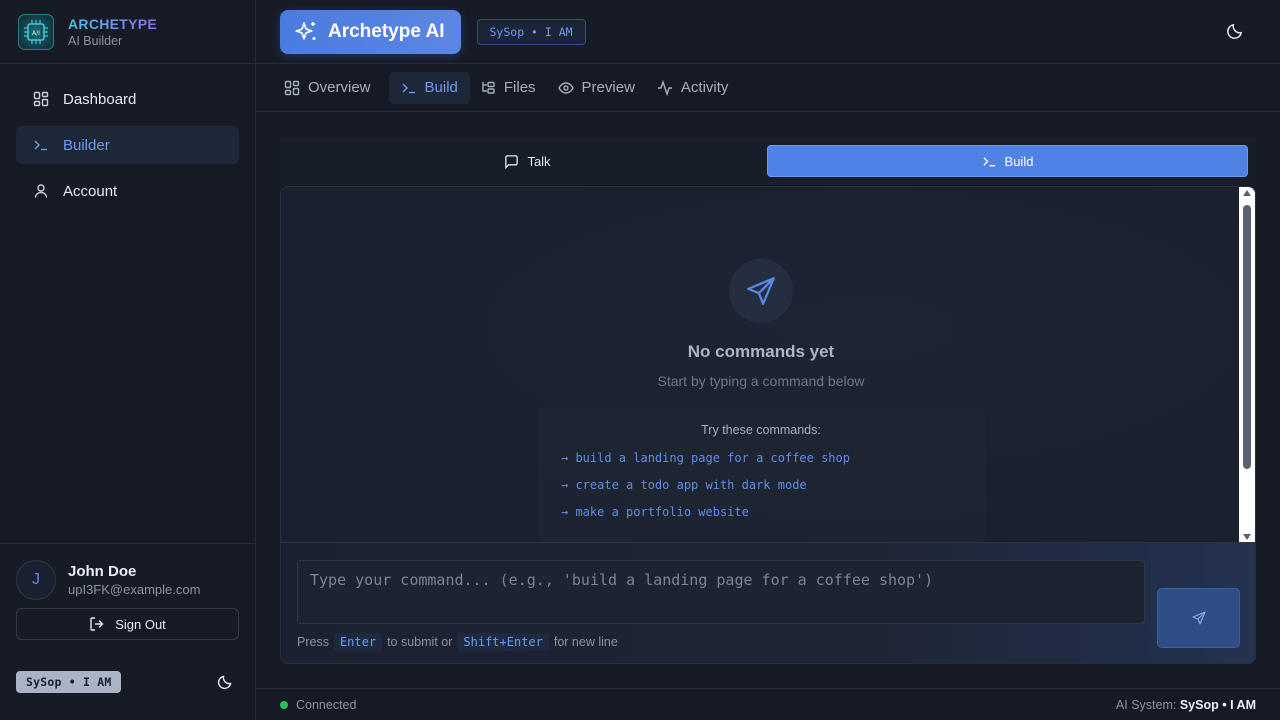  Describe the element at coordinates (140, 624) in the screenshot. I see `sign-out-label: Sign Out` at that location.